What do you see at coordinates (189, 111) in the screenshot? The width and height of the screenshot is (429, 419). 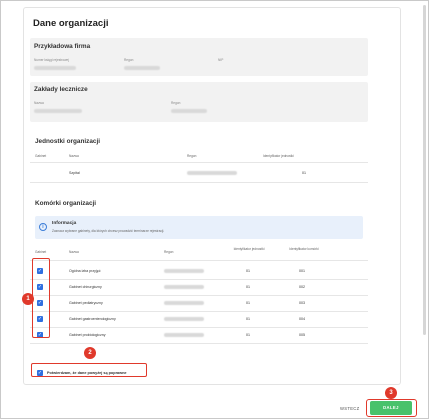 I see `facilities-regon-value` at bounding box center [189, 111].